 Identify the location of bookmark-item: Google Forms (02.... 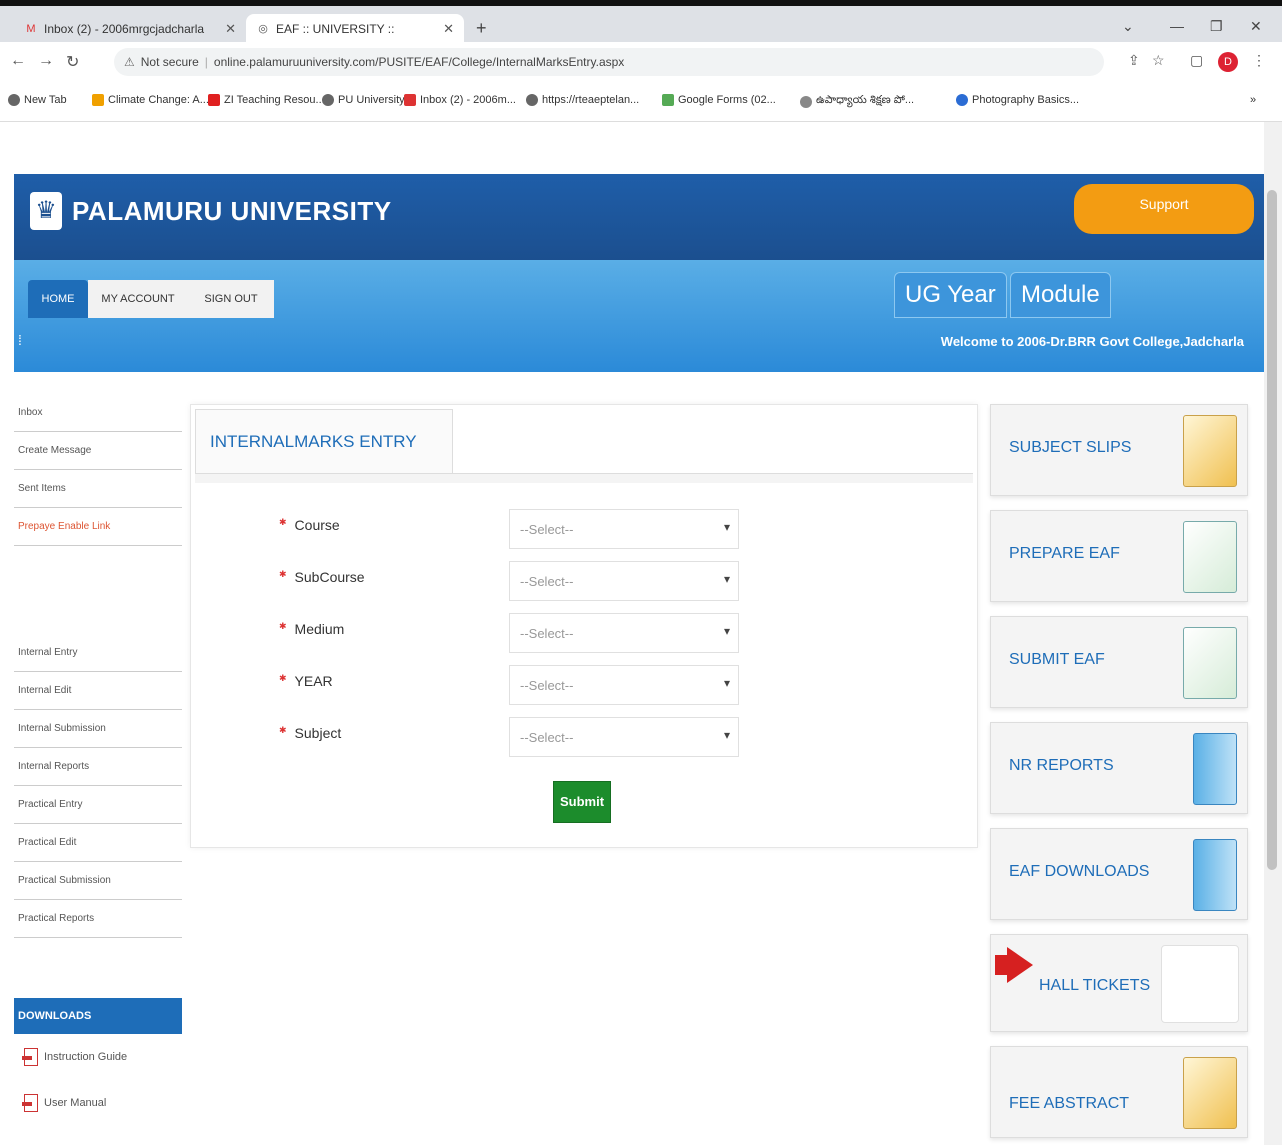
(719, 100).